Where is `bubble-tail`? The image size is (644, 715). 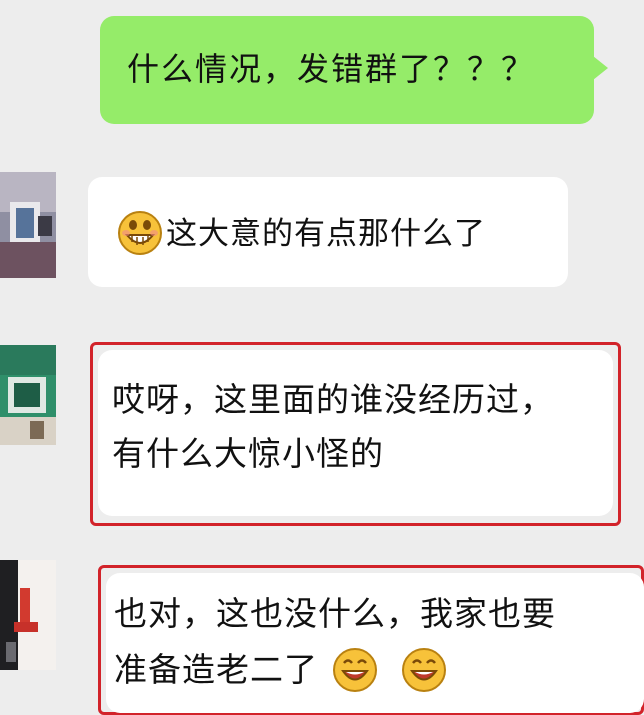
bubble-tail is located at coordinates (600, 68).